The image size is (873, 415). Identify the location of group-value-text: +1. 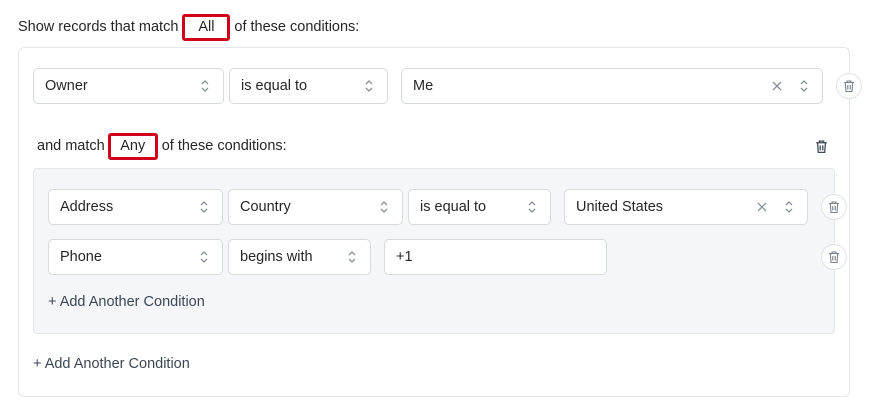
(404, 257).